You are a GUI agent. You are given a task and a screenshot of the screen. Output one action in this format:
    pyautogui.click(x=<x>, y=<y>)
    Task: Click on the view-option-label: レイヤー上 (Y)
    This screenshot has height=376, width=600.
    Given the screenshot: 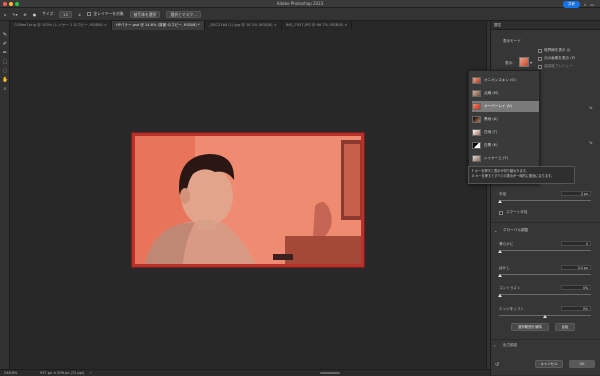 What is the action you would take?
    pyautogui.click(x=496, y=158)
    